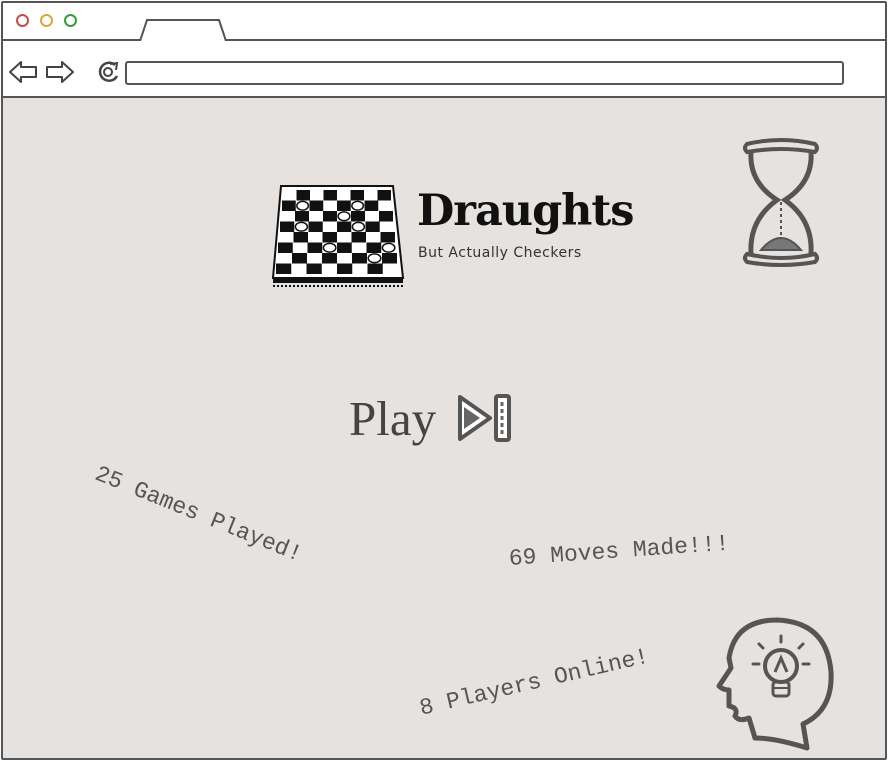  What do you see at coordinates (338, 236) in the screenshot?
I see `checkerboard-icon` at bounding box center [338, 236].